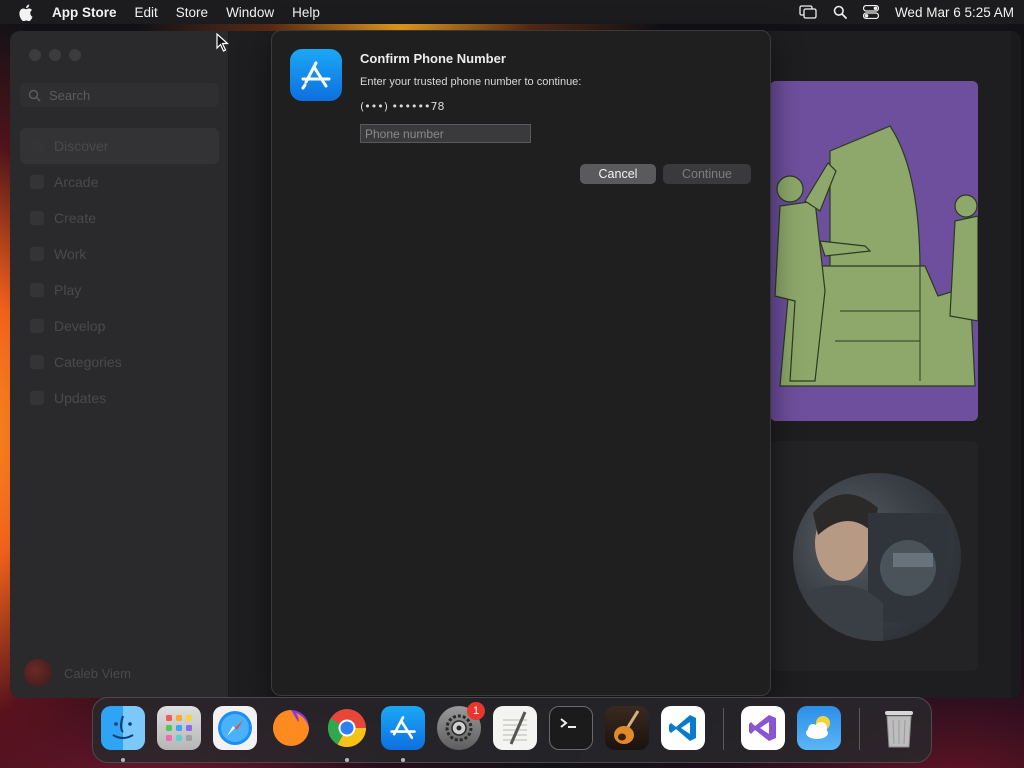  What do you see at coordinates (37, 398) in the screenshot?
I see `updates-icon` at bounding box center [37, 398].